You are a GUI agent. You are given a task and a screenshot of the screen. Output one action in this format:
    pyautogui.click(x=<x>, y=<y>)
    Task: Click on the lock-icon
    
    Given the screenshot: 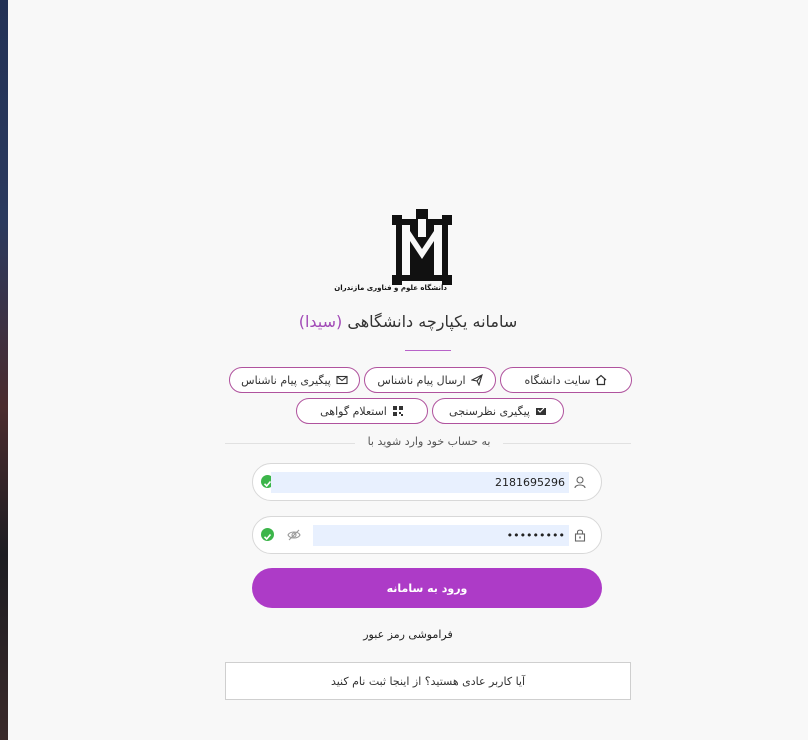 What is the action you would take?
    pyautogui.click(x=580, y=535)
    